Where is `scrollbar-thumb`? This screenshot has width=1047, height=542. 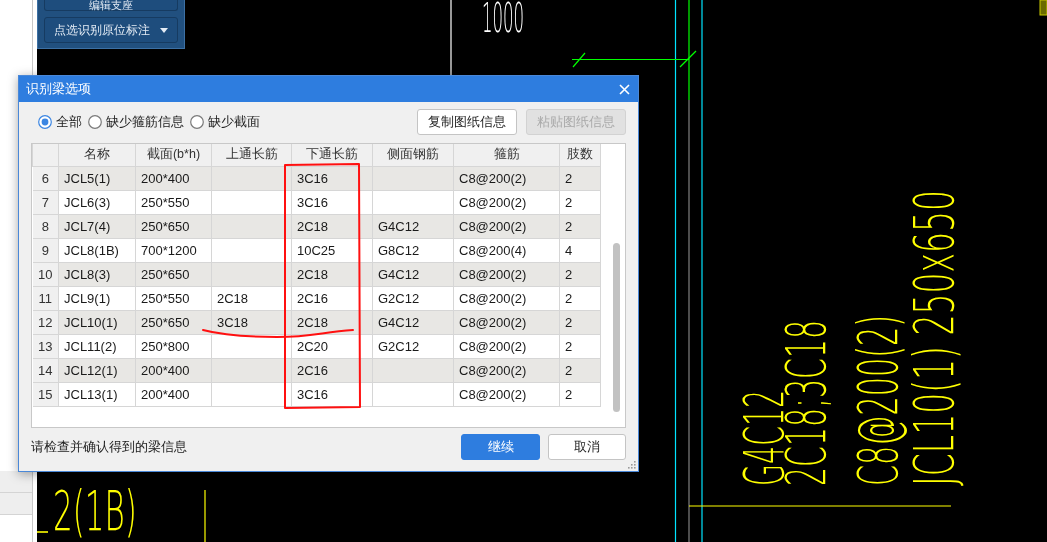
scrollbar-thumb is located at coordinates (616, 327).